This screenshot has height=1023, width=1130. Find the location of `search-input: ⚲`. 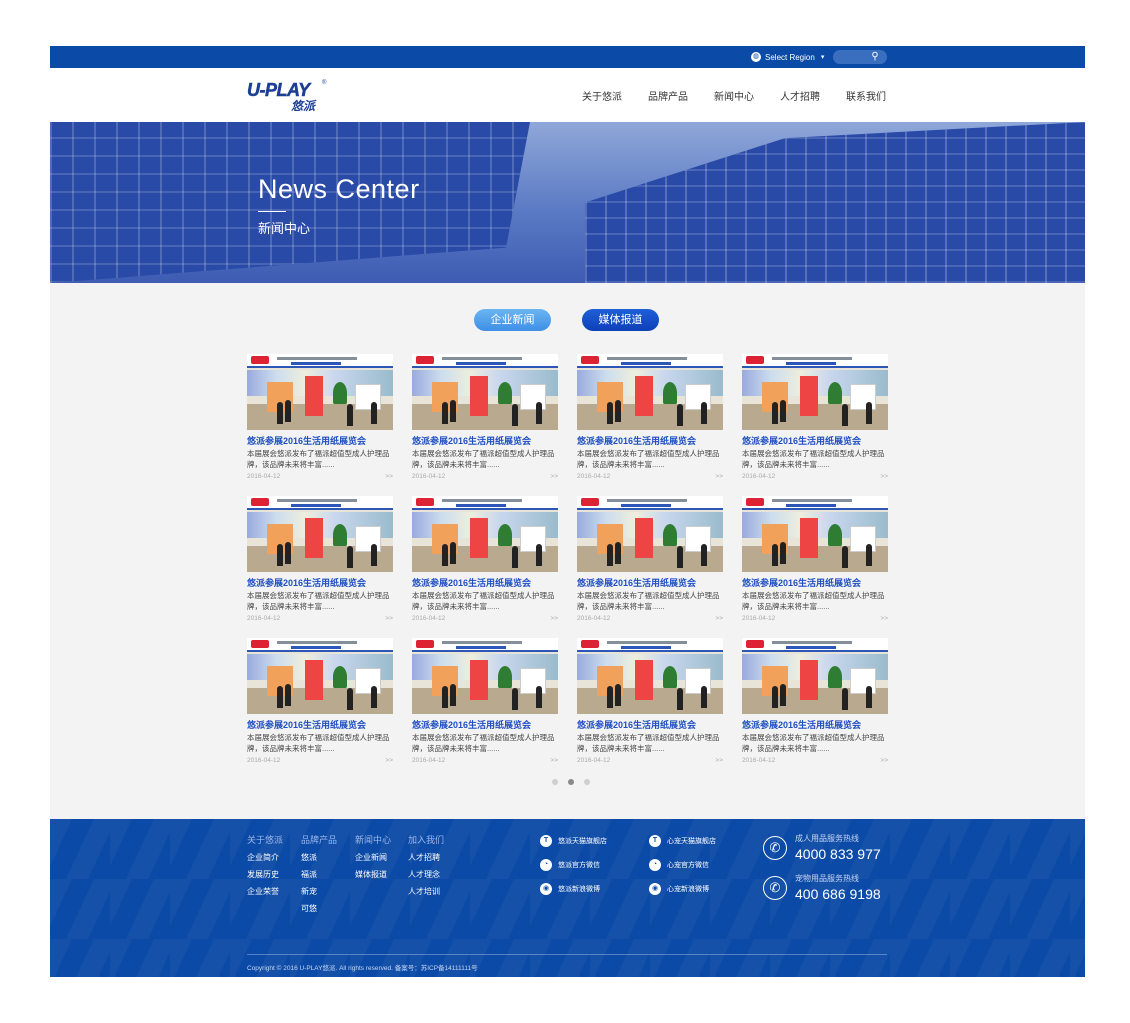

search-input: ⚲ is located at coordinates (860, 57).